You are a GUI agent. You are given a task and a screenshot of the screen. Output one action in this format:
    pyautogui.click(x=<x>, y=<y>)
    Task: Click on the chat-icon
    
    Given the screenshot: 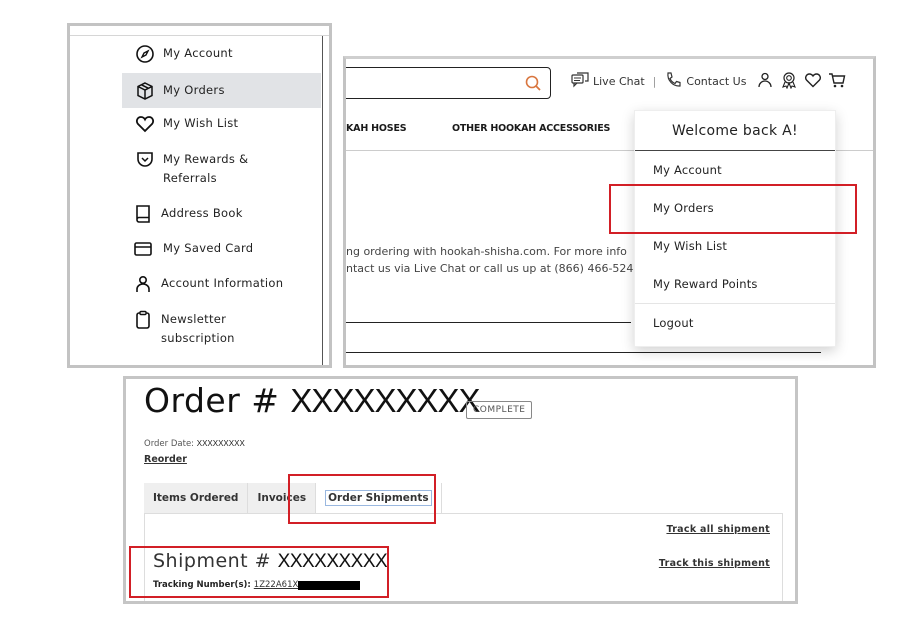 What is the action you would take?
    pyautogui.click(x=580, y=81)
    